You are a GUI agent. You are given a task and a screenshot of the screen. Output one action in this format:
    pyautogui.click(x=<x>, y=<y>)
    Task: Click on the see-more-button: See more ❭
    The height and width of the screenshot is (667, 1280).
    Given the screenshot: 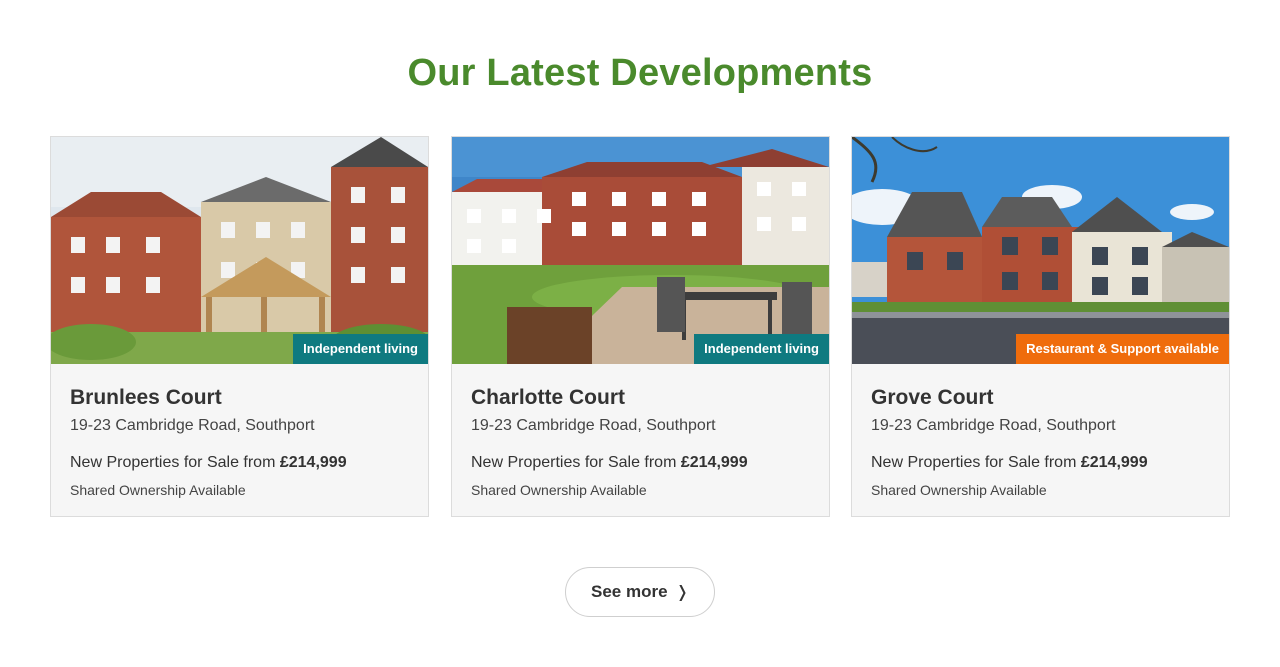 What is the action you would take?
    pyautogui.click(x=640, y=592)
    